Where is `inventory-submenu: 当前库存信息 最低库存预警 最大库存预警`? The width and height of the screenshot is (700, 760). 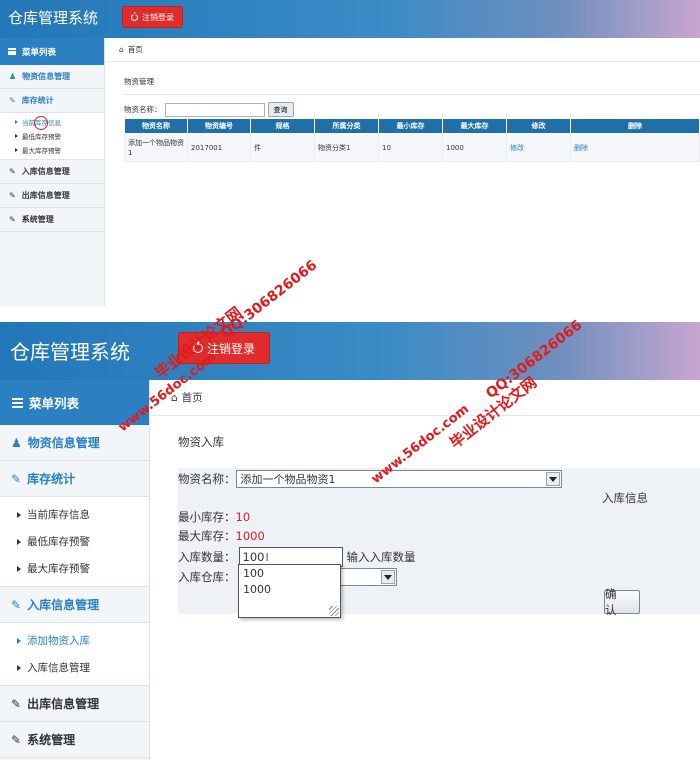
inventory-submenu: 当前库存信息 最低库存预警 最大库存预警 is located at coordinates (52, 136).